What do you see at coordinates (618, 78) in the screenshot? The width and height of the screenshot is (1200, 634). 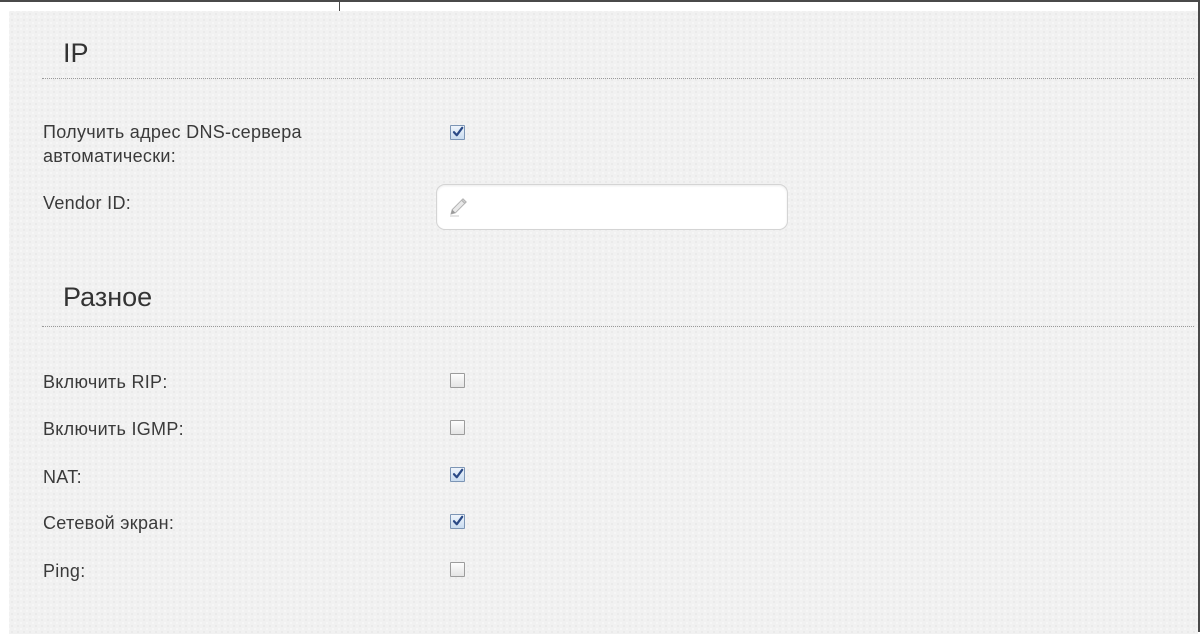 I see `section-divider-ip` at bounding box center [618, 78].